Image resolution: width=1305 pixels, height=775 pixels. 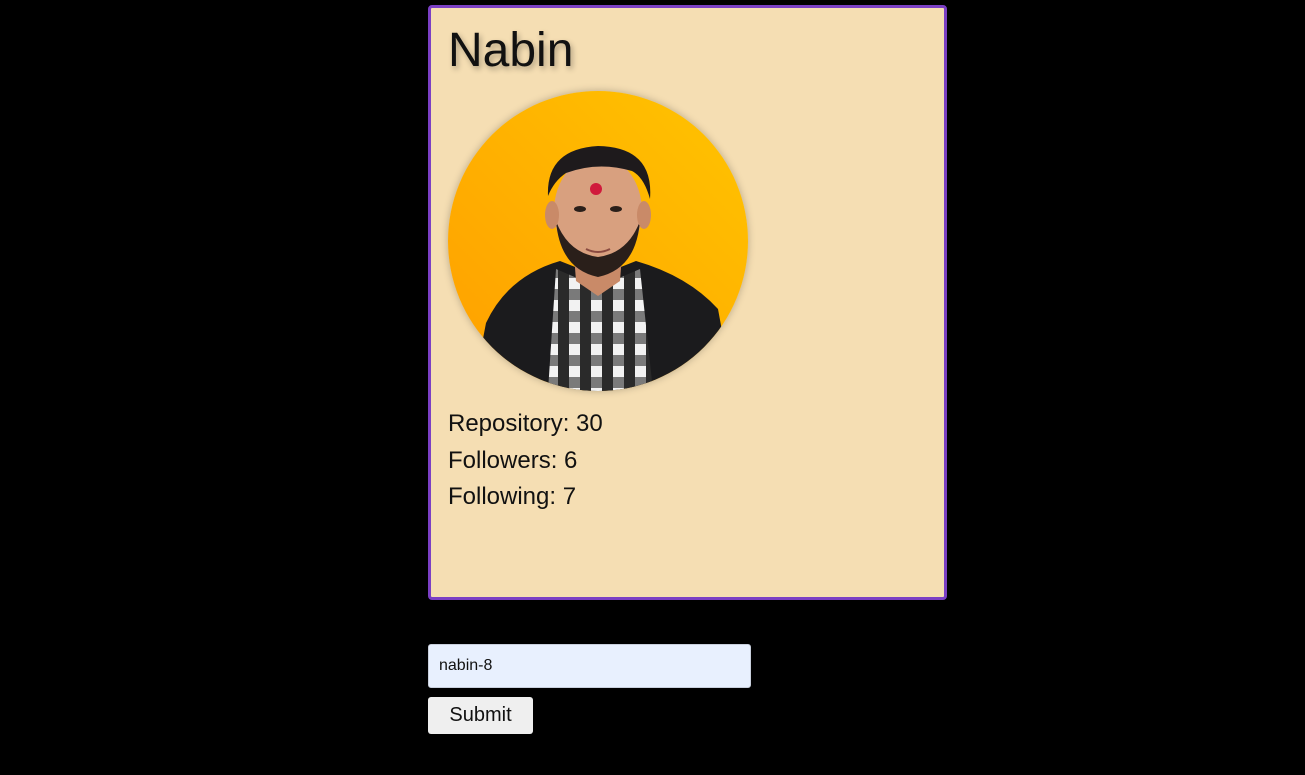 I want to click on profile-photo-icon, so click(x=598, y=241).